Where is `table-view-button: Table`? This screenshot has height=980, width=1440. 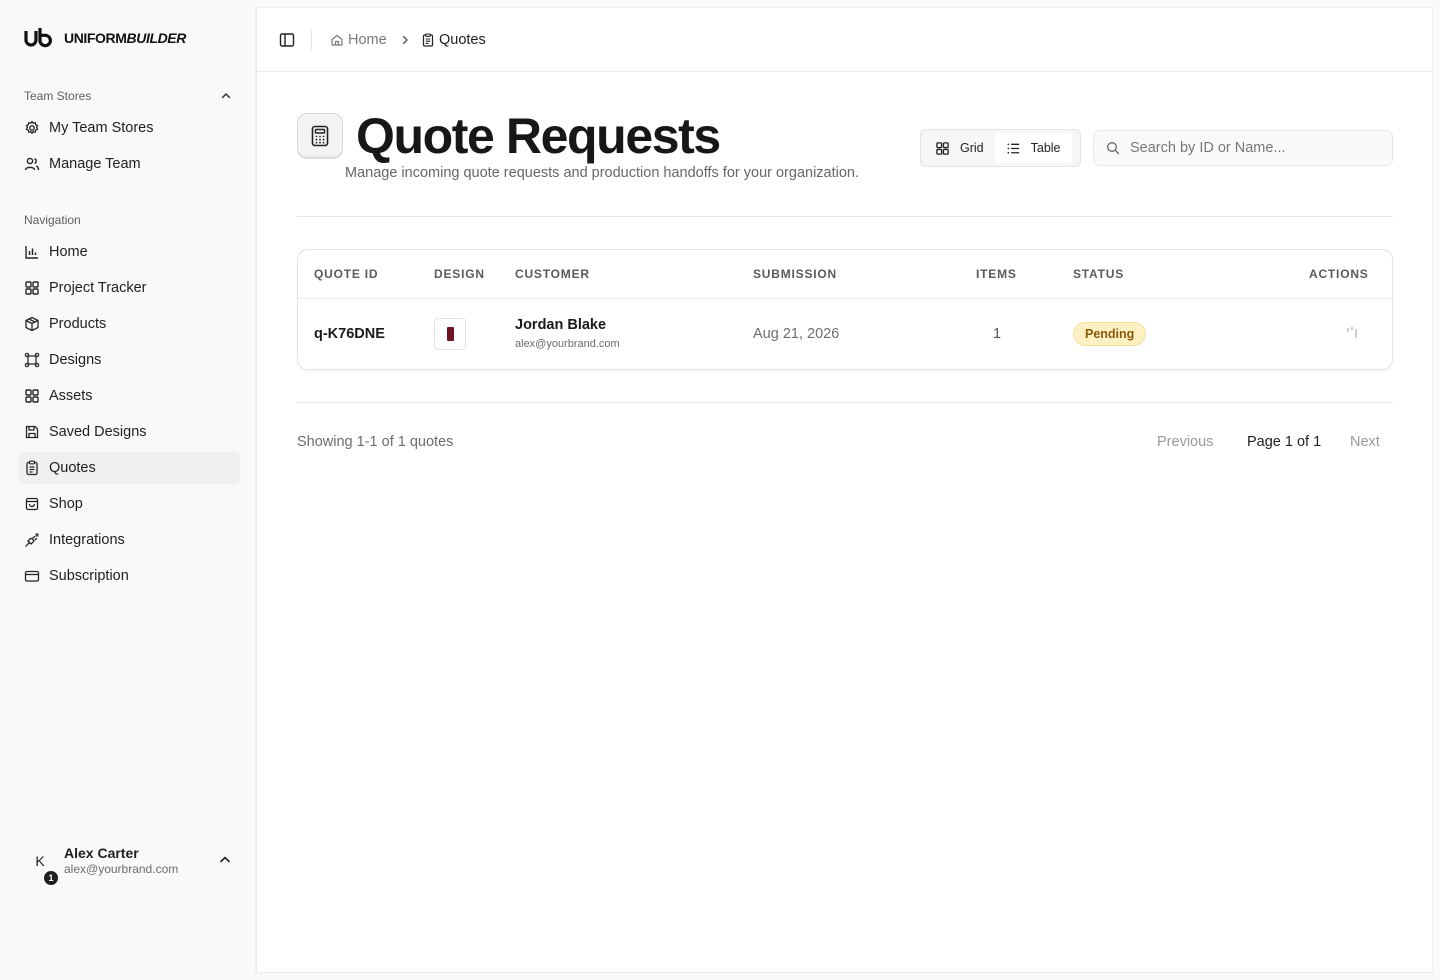 table-view-button: Table is located at coordinates (1033, 148).